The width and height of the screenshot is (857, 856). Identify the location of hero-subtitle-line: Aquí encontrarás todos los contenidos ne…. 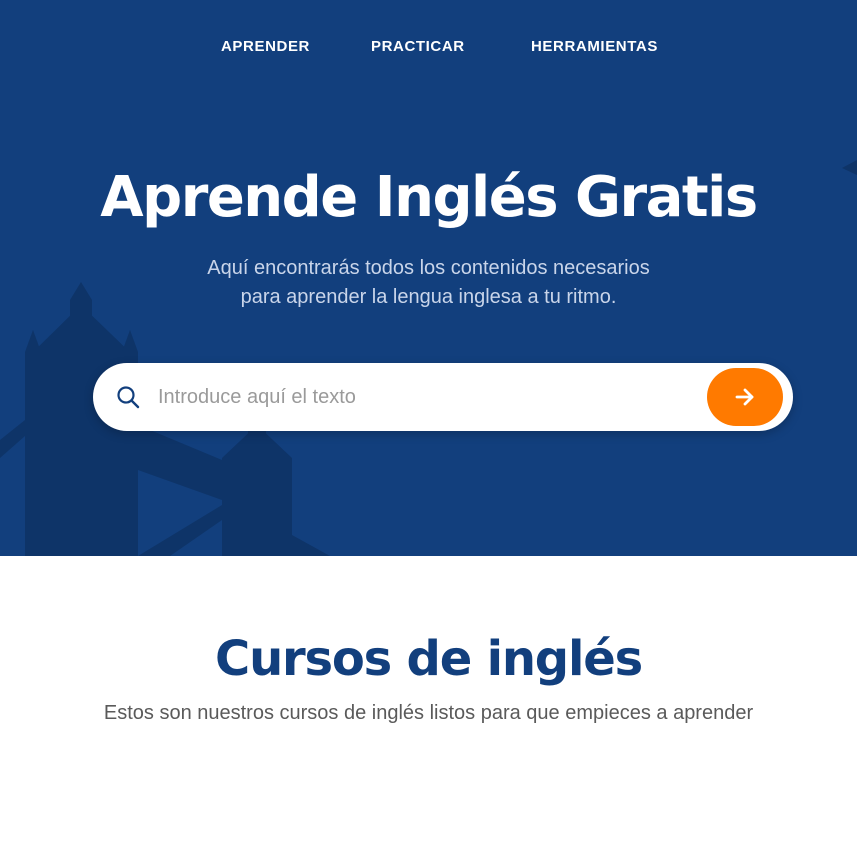
(428, 268).